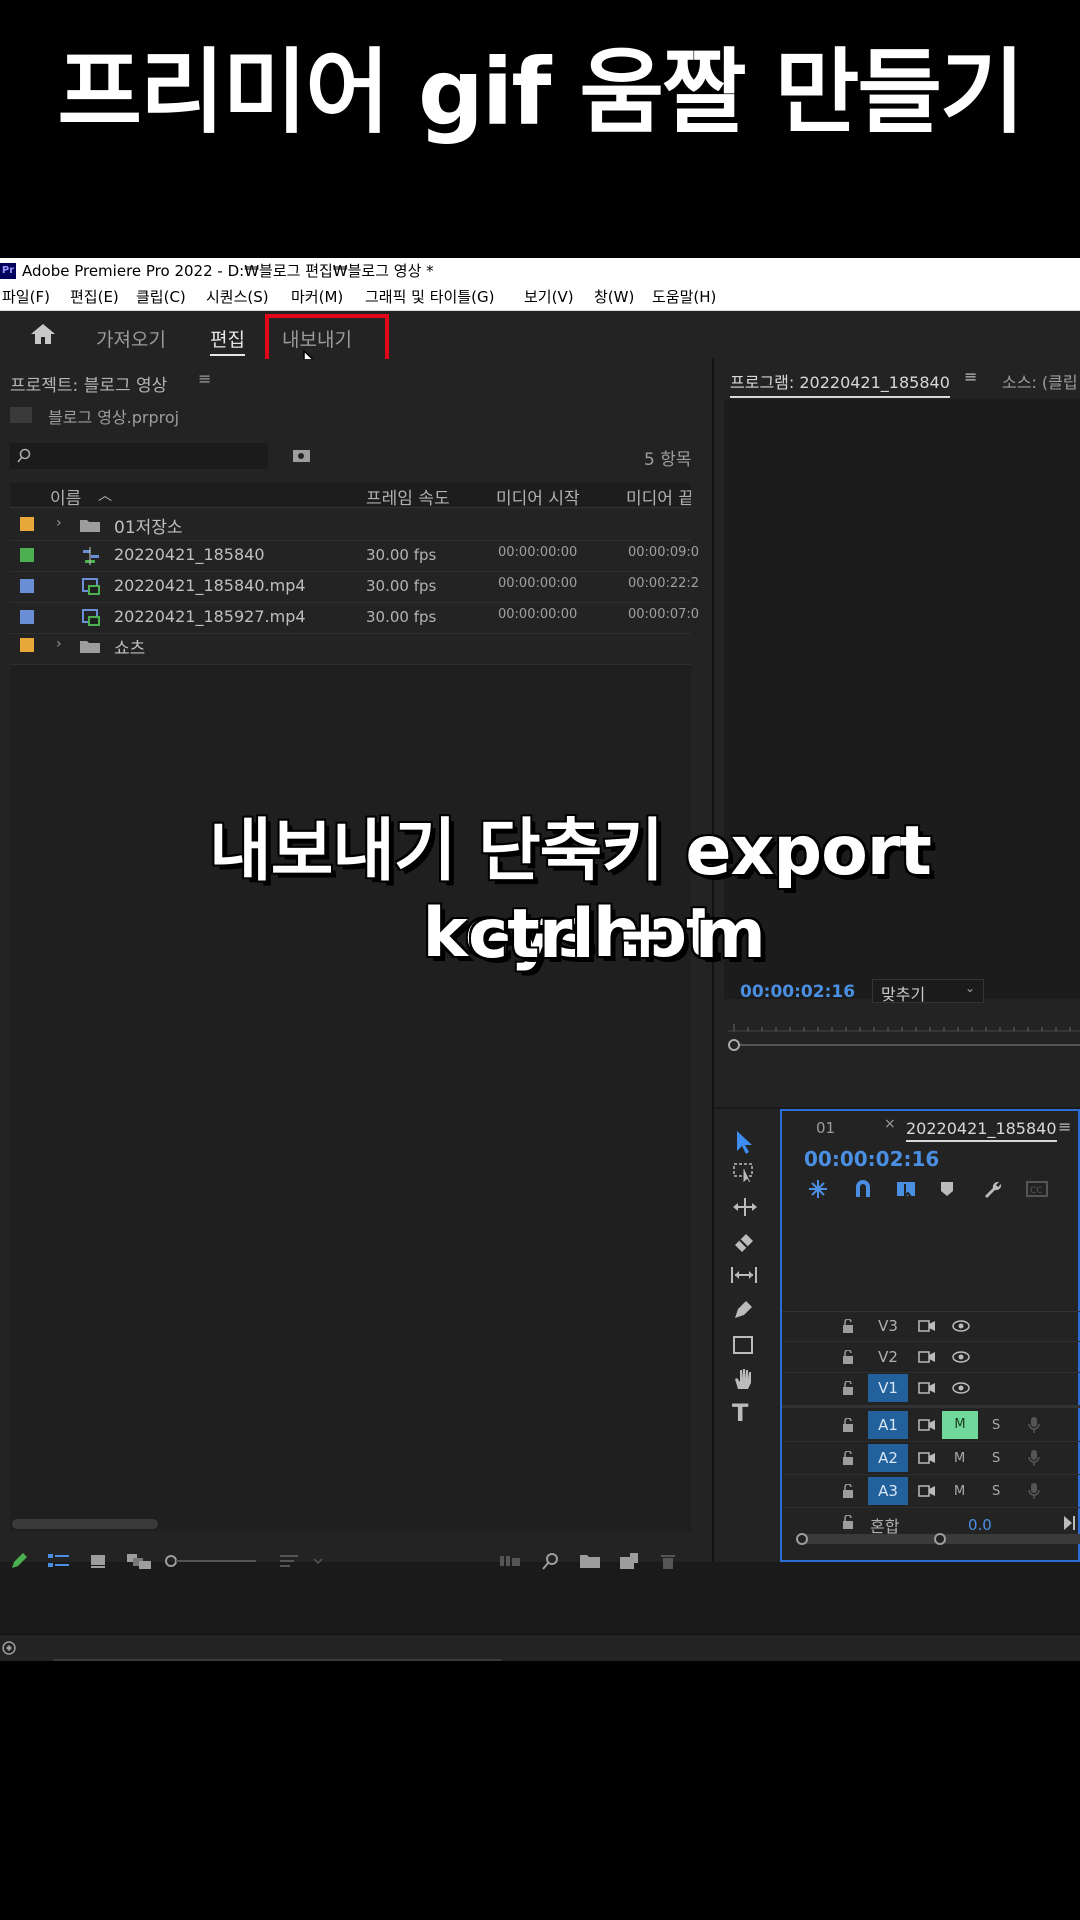 This screenshot has width=1080, height=1920. Describe the element at coordinates (904, 1036) in the screenshot. I see `program-ruler` at that location.